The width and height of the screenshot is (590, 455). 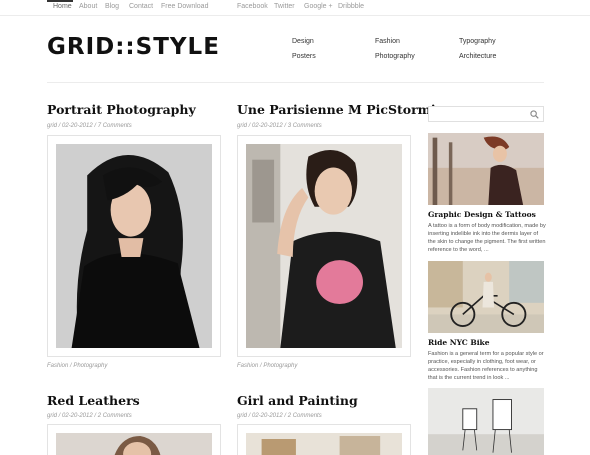 I want to click on nav-free-download-link: Free Download, so click(x=184, y=6).